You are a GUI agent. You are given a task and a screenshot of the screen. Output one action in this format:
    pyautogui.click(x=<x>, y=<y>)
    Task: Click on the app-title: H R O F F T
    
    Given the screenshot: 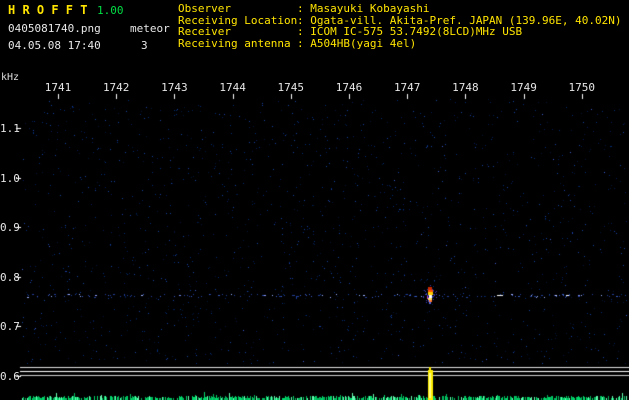 What is the action you would take?
    pyautogui.click(x=48, y=10)
    